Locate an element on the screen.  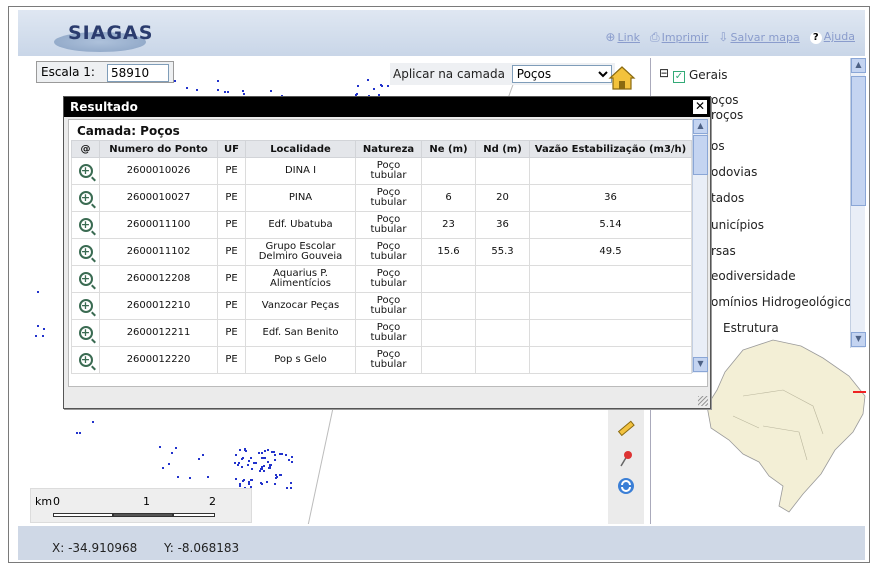
layers-scrollbar: ▲ ▼ is located at coordinates (858, 203).